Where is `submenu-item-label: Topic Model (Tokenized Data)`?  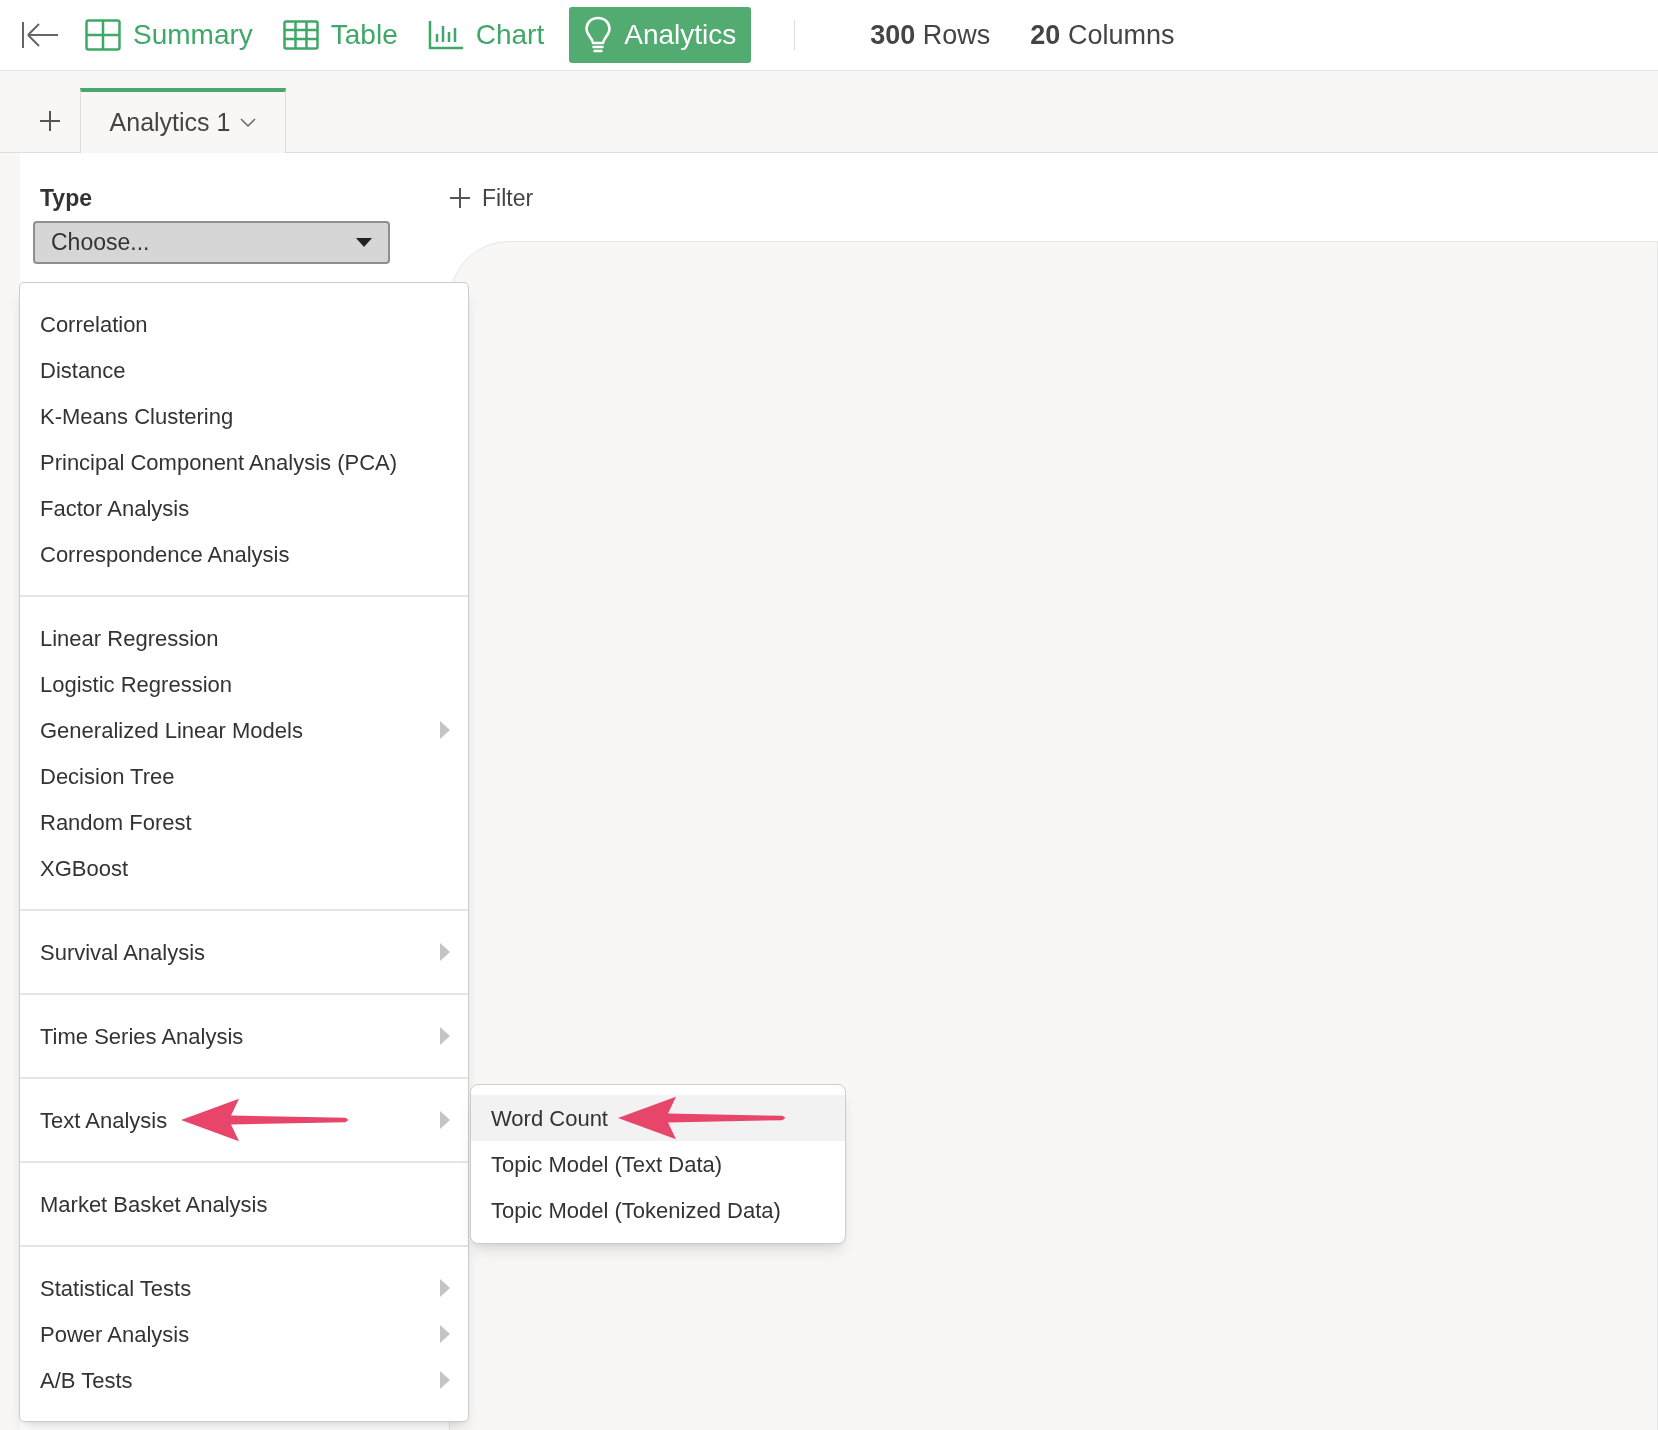
submenu-item-label: Topic Model (Tokenized Data) is located at coordinates (636, 1210).